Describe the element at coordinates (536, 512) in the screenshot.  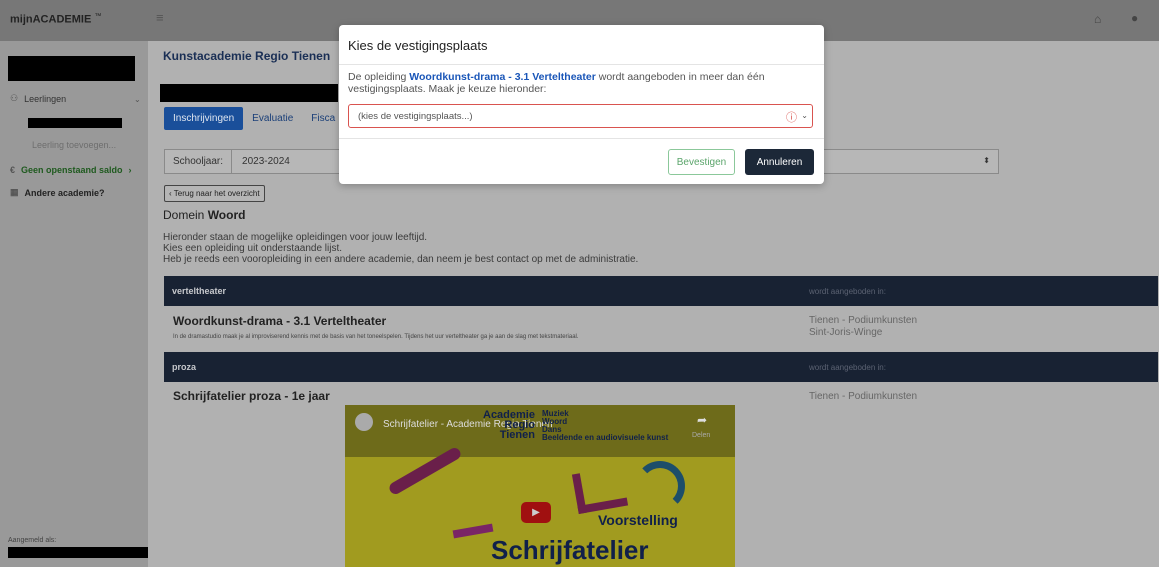
I see `play-icon: ▶` at that location.